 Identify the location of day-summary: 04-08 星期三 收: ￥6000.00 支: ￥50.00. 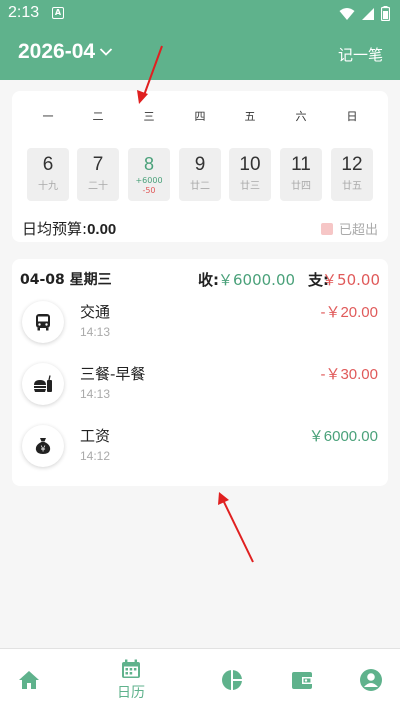
(200, 280).